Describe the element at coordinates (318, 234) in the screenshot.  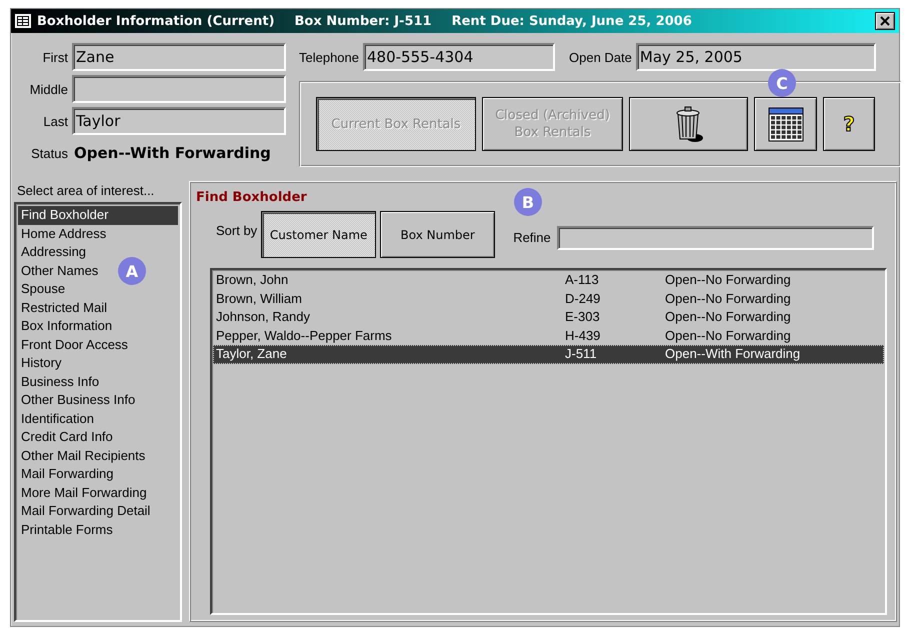
I see `sort-button: Customer Name` at that location.